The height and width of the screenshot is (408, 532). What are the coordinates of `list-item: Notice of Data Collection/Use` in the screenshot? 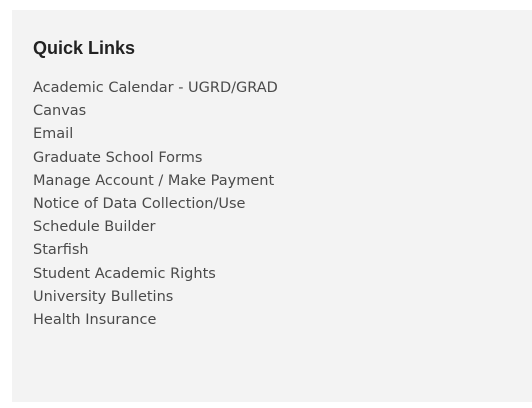 It's located at (272, 203).